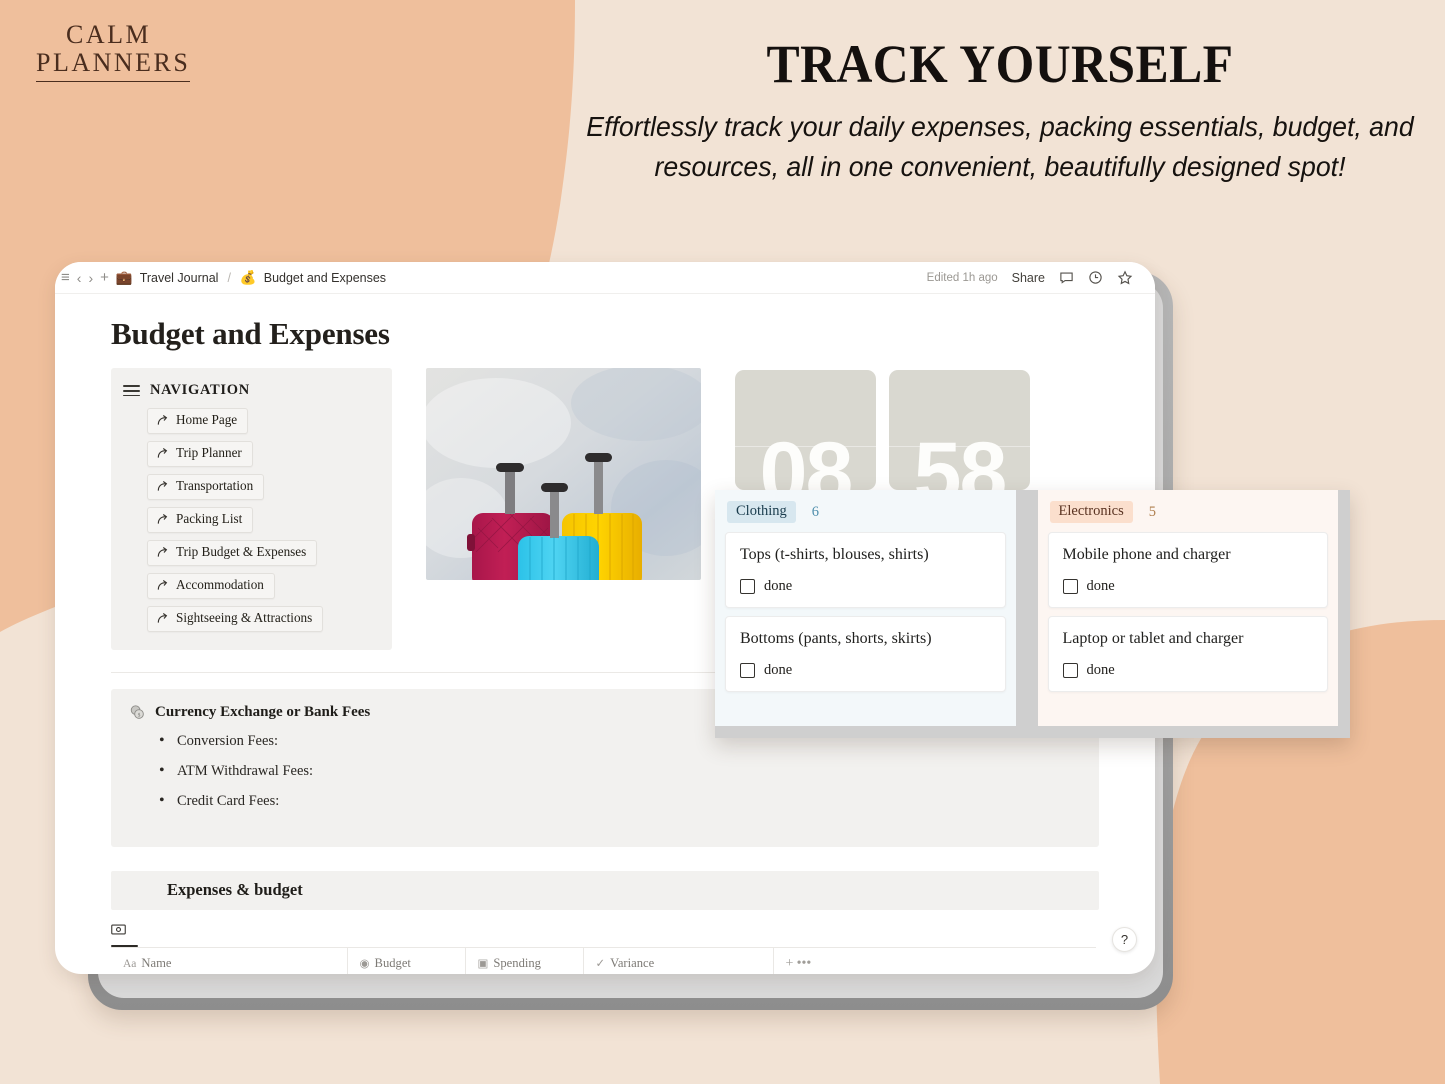 The height and width of the screenshot is (1084, 1445). I want to click on topbar-actions: Edited 1h ago Share, so click(1029, 277).